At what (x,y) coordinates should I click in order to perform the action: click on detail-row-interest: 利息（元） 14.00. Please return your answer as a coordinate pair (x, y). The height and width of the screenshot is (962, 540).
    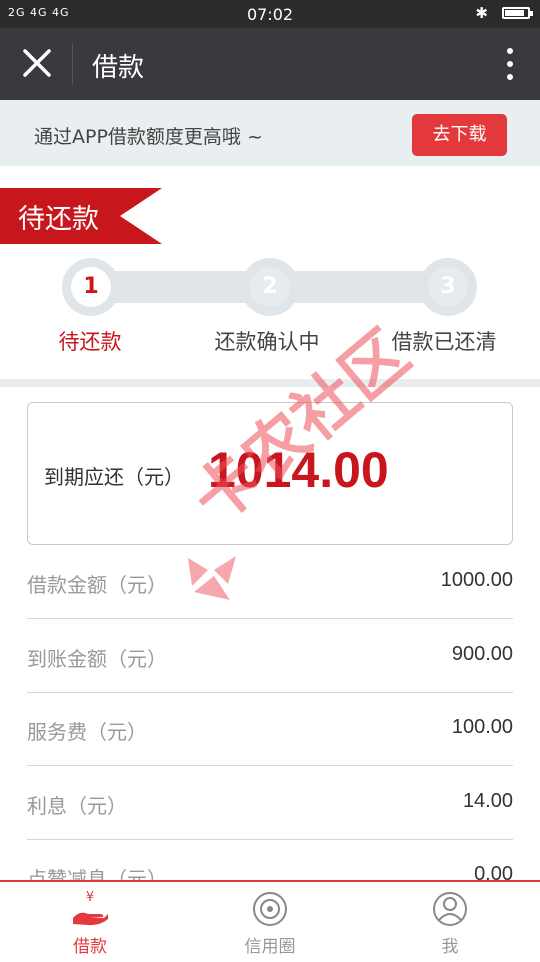
    Looking at the image, I should click on (270, 803).